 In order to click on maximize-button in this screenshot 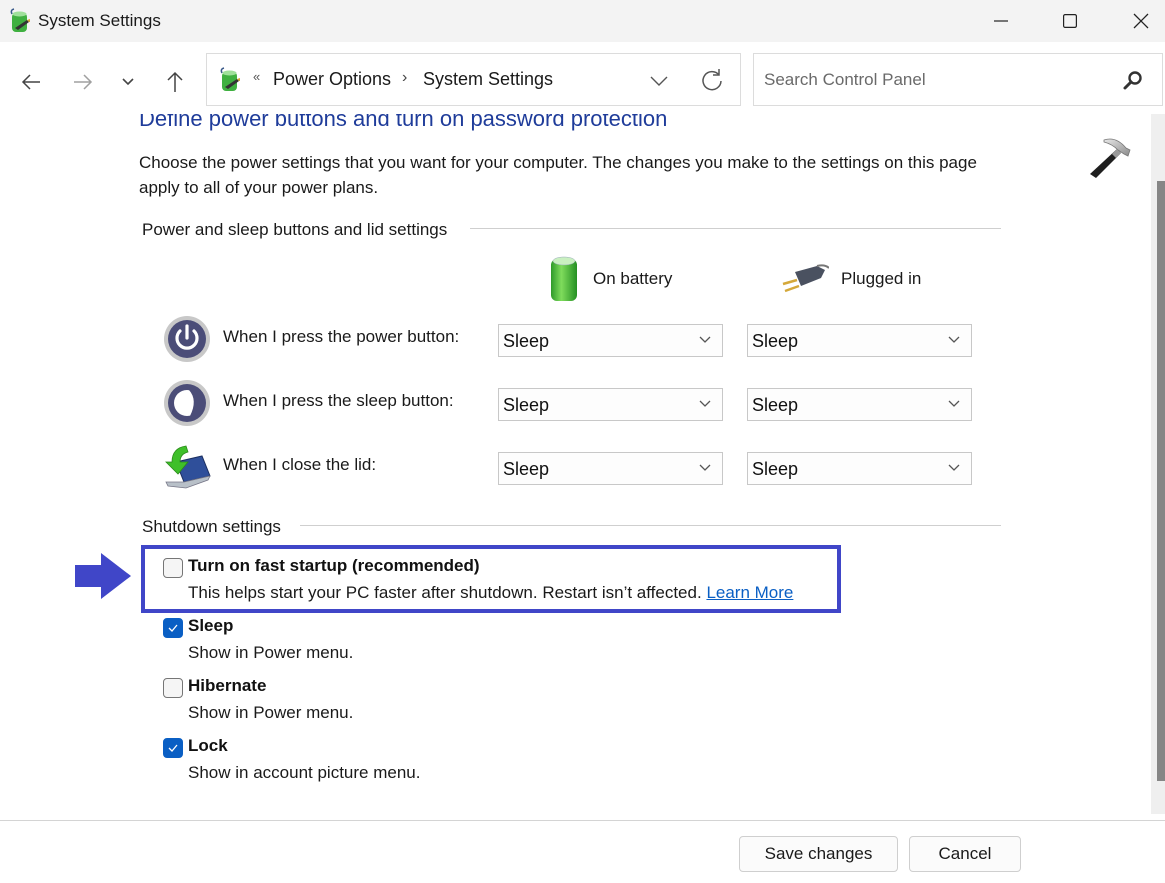, I will do `click(1070, 21)`.